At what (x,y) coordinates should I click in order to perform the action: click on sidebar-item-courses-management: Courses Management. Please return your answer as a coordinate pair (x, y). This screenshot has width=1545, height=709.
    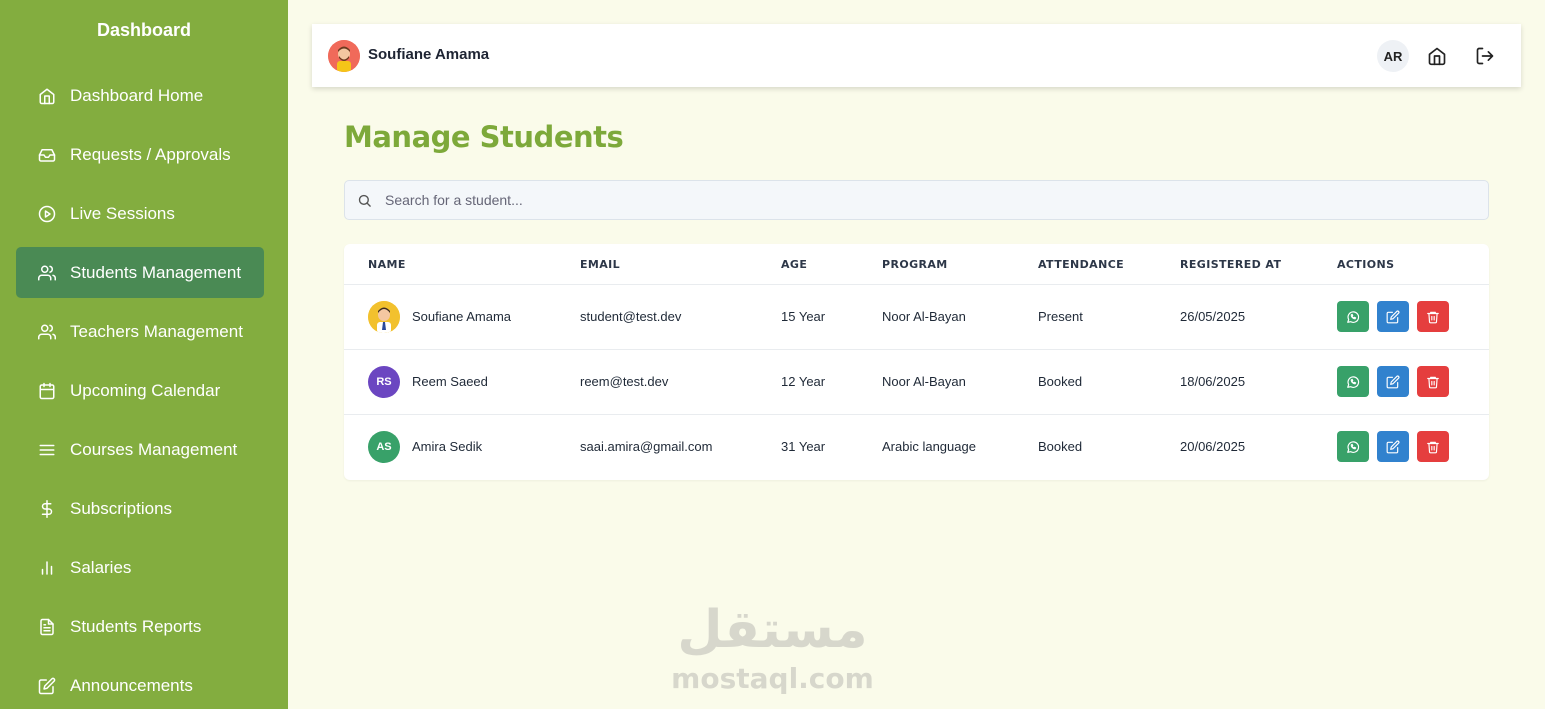
    Looking at the image, I should click on (140, 449).